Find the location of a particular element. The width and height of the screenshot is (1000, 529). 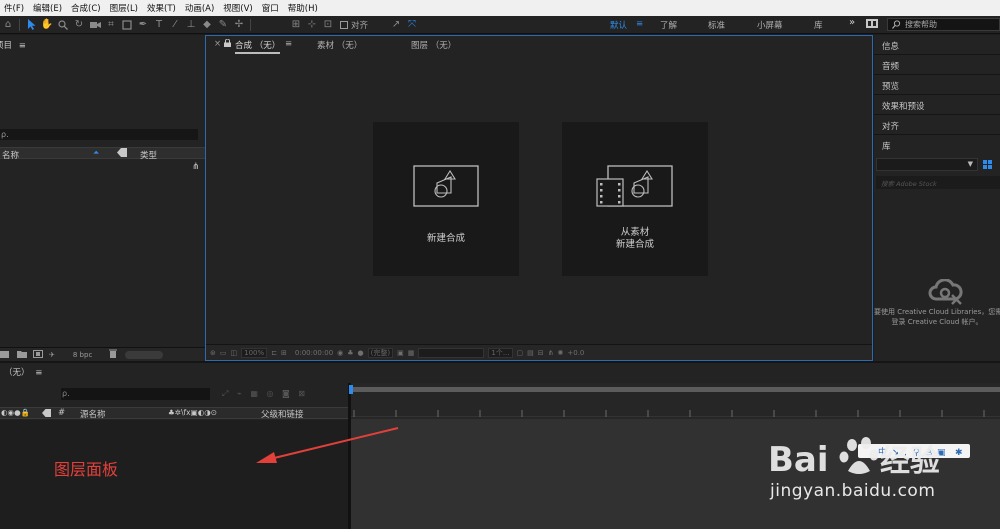

panel-menu-icon: ≡ is located at coordinates (22, 46).